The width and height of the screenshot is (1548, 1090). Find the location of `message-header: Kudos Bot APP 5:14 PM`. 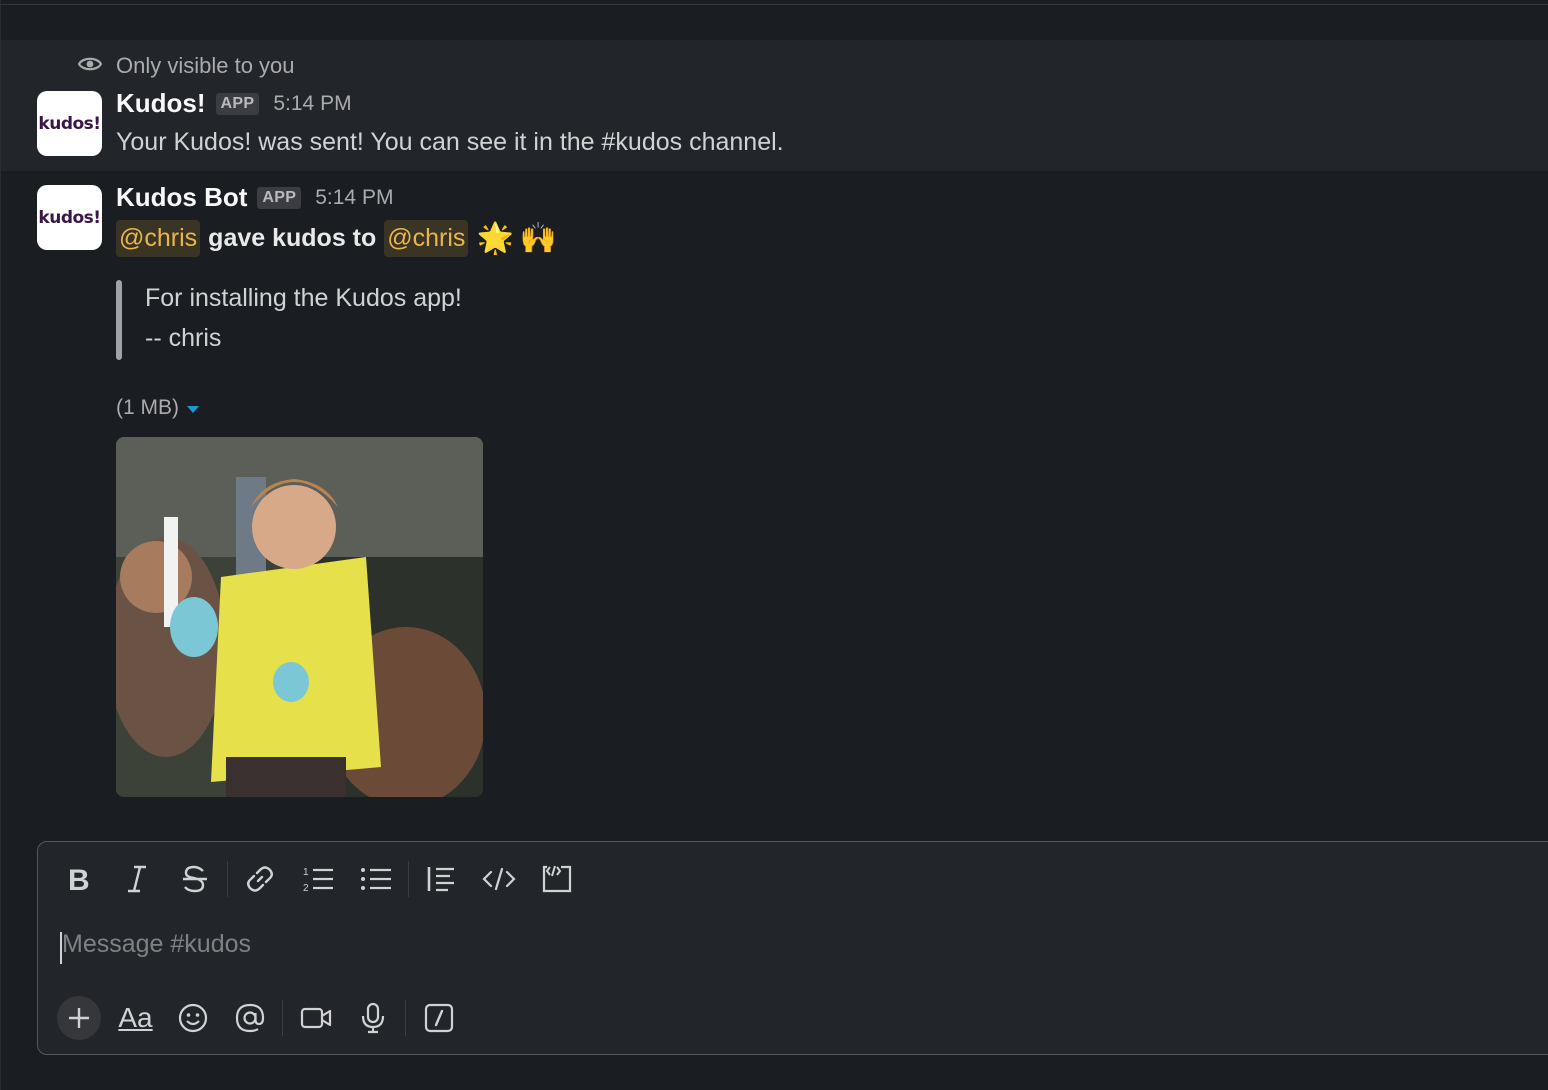

message-header: Kudos Bot APP 5:14 PM is located at coordinates (254, 197).